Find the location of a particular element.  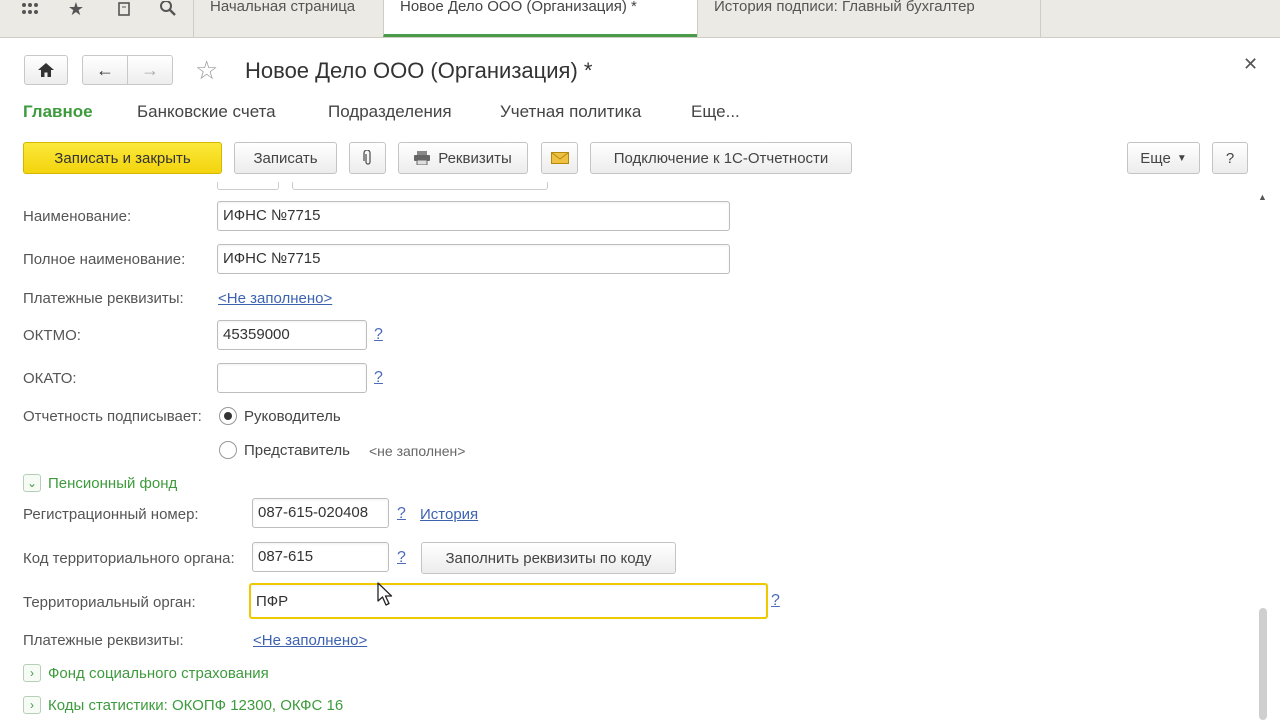

form-title: Новое Дело ООО (Организация) * is located at coordinates (419, 70).